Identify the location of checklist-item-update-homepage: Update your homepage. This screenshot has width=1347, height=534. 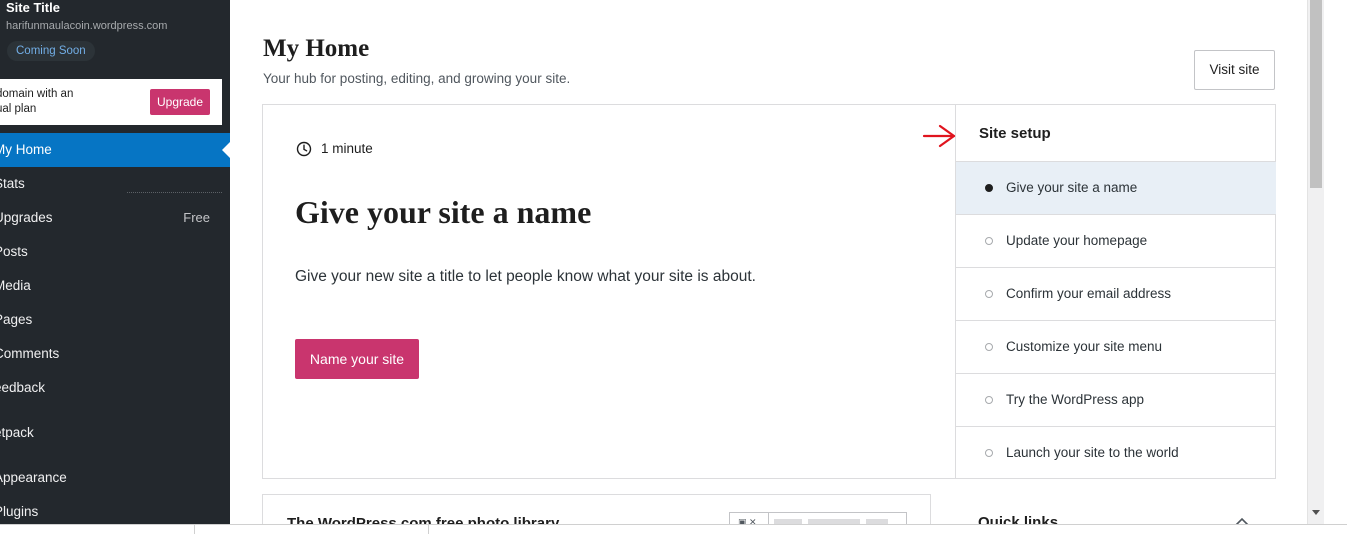
(1116, 241).